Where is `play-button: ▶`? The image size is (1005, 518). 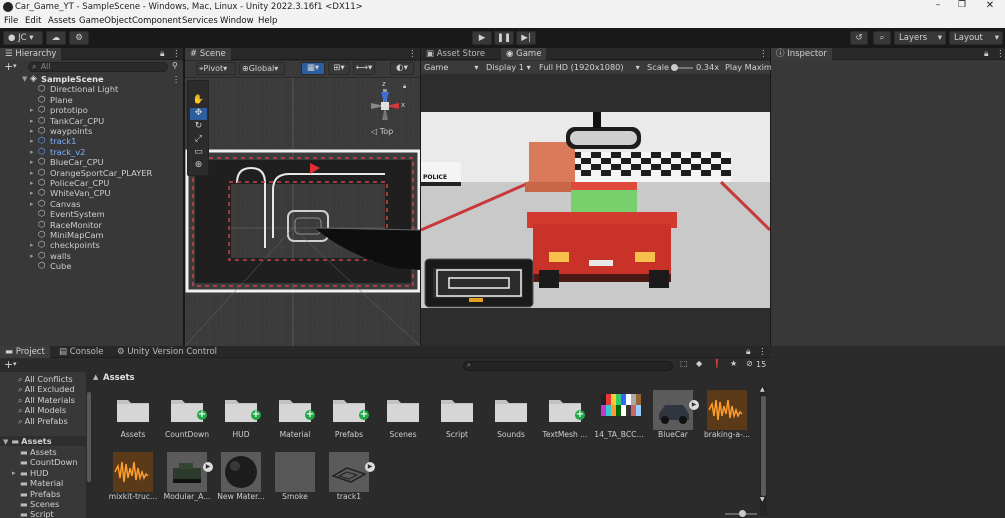
play-button: ▶ is located at coordinates (482, 38).